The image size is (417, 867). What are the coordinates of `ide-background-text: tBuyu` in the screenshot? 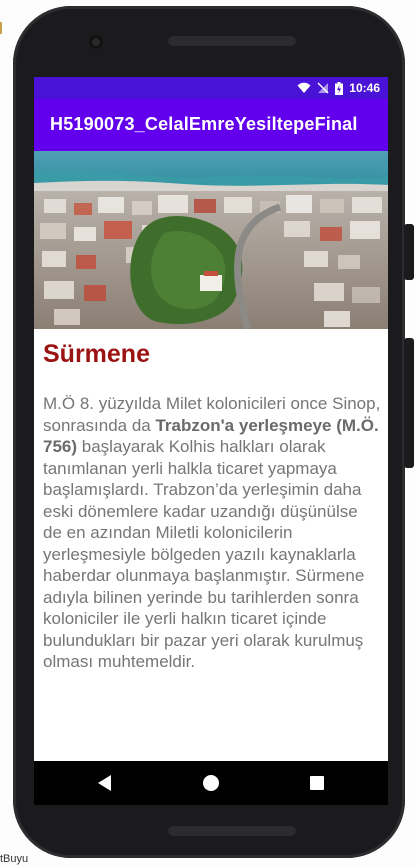 It's located at (14, 859).